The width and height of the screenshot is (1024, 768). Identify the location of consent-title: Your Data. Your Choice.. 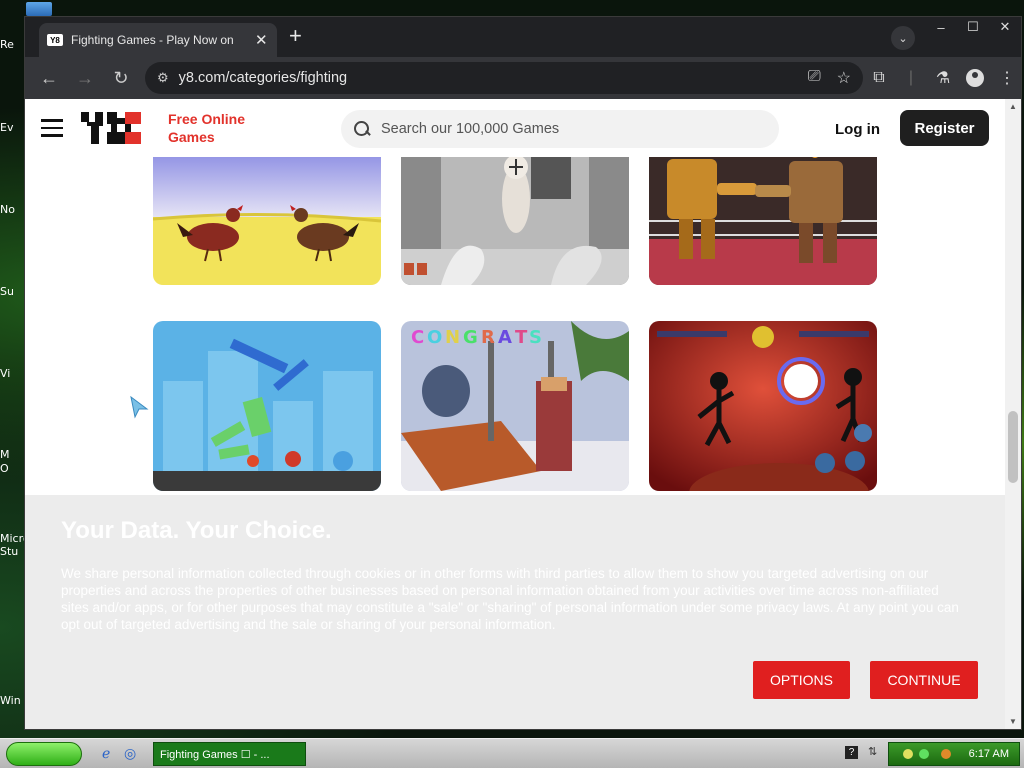
(196, 530).